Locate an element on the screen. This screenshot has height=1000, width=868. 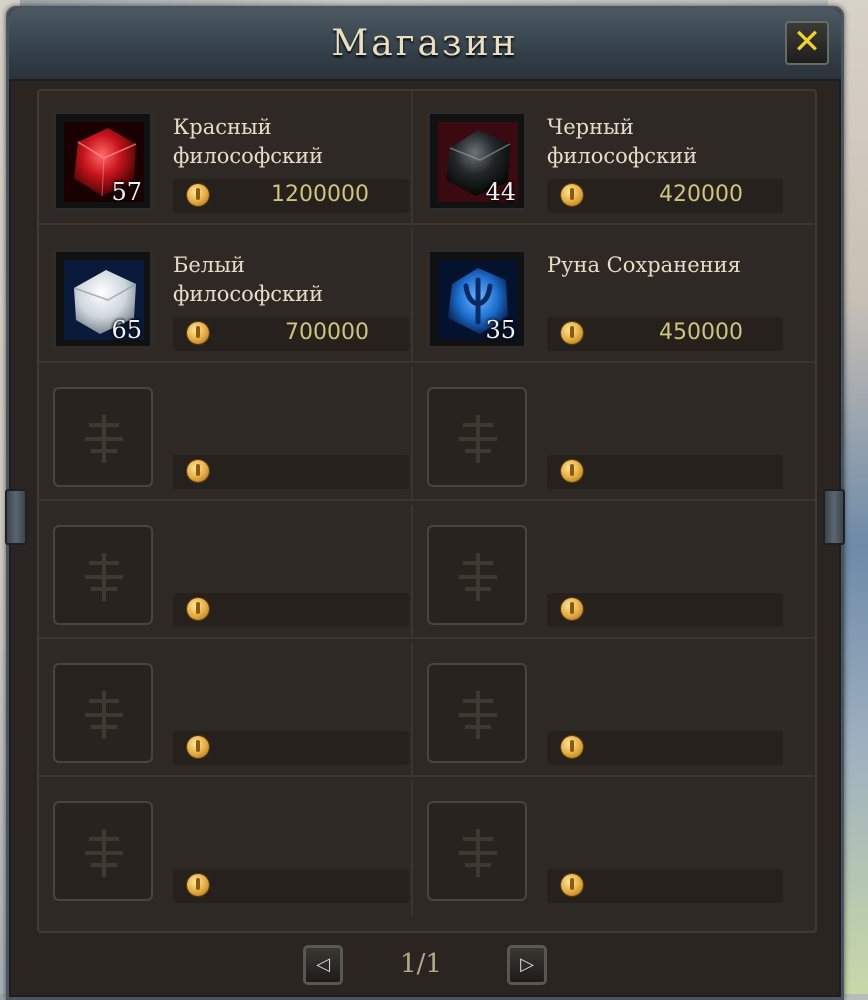
pagination: ◁ 1/1 ▷ is located at coordinates (425, 963).